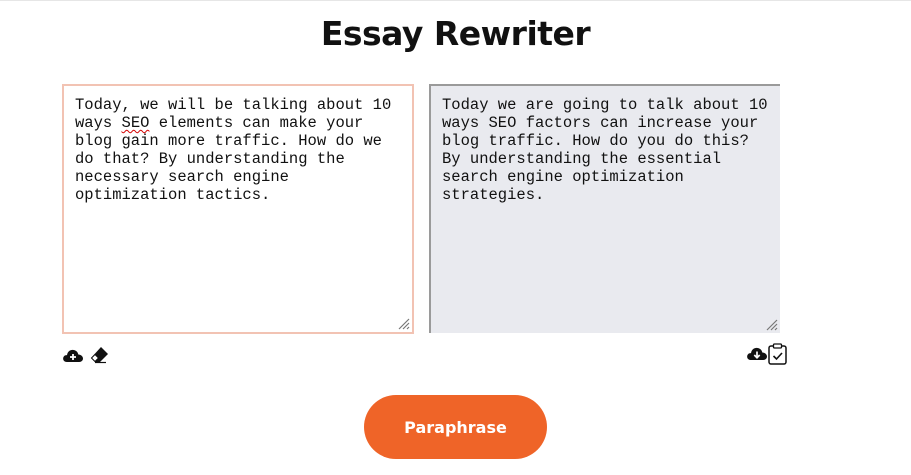  Describe the element at coordinates (455, 0) in the screenshot. I see `top-divider` at that location.